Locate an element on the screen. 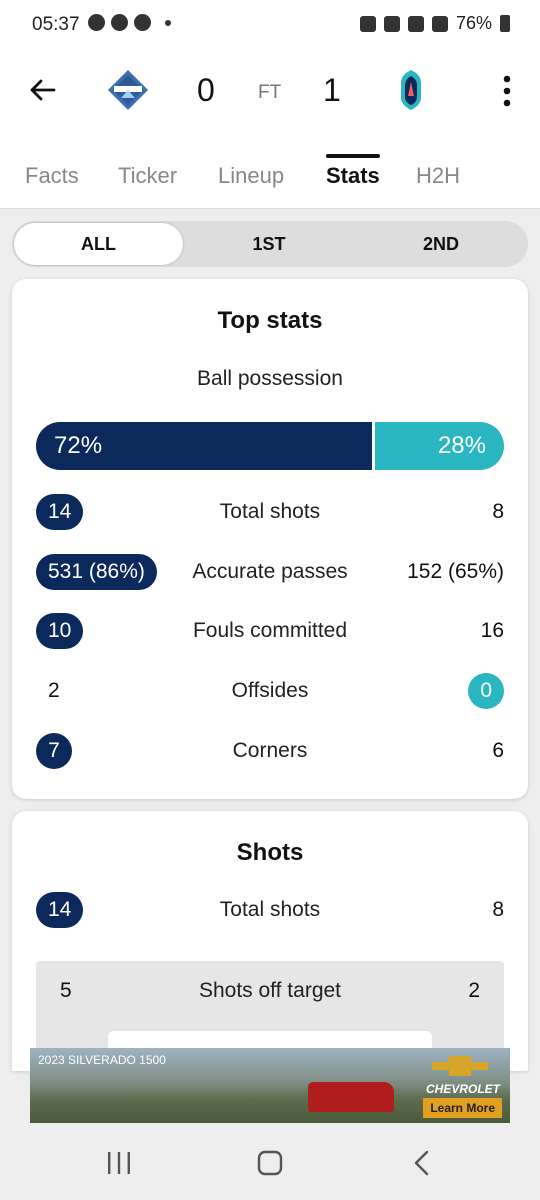  period-selector: ALL 1ST 2ND is located at coordinates (270, 244).